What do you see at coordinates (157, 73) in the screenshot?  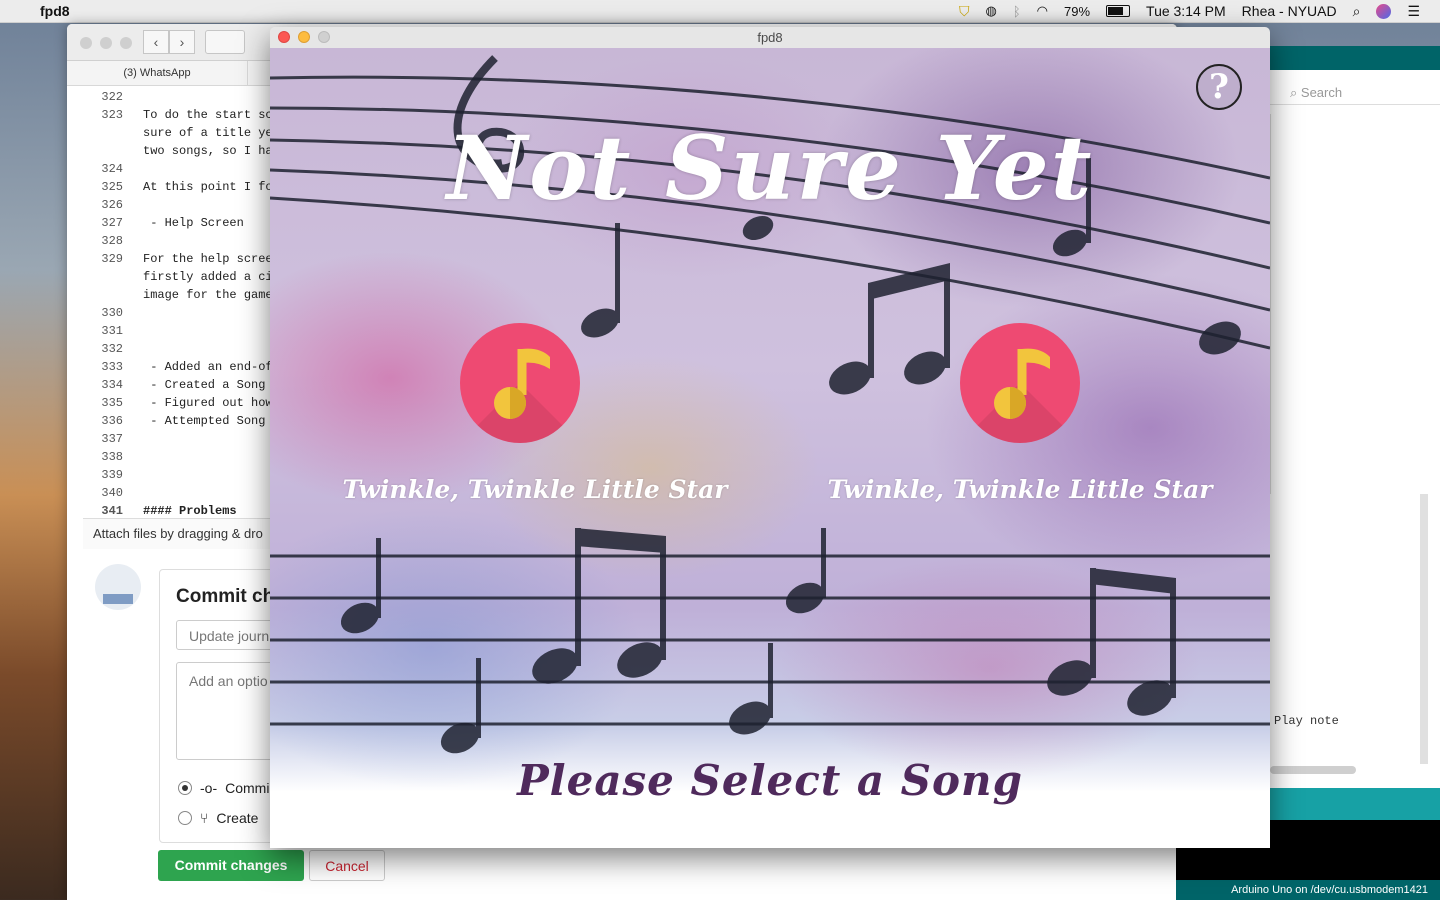 I see `tab-whatsapp: (3) WhatsApp` at bounding box center [157, 73].